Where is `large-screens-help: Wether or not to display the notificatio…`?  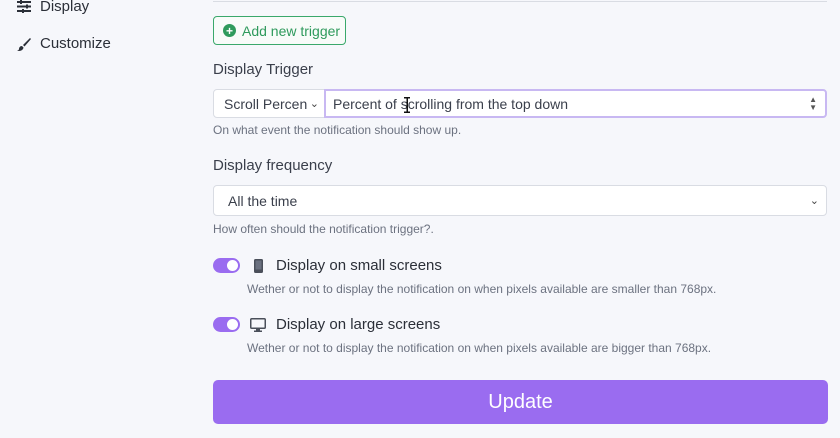
large-screens-help: Wether or not to display the notificatio… is located at coordinates (479, 348).